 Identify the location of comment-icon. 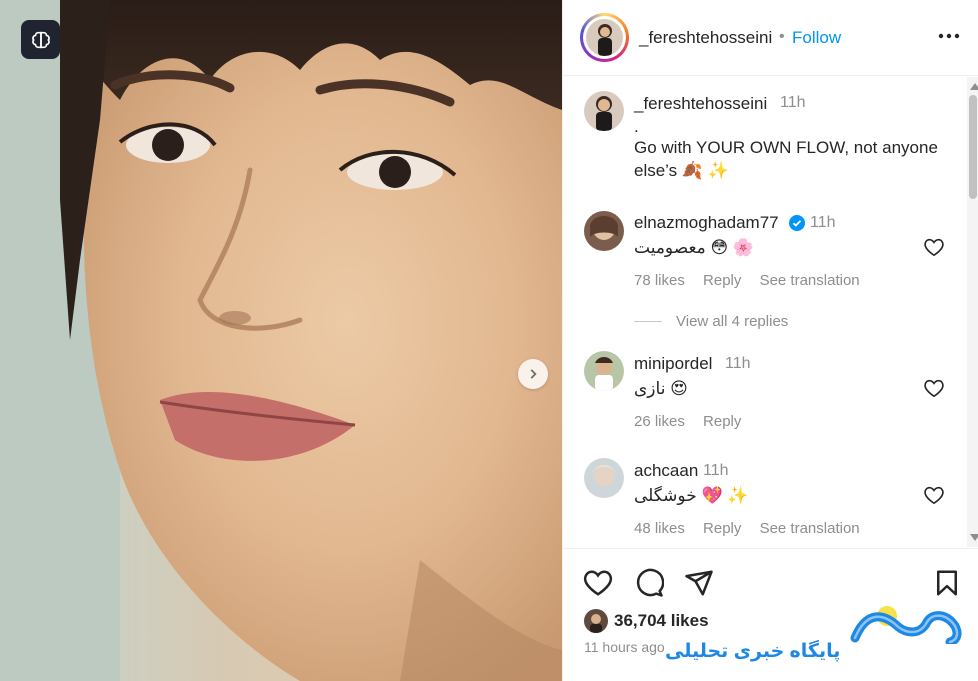
(649, 583).